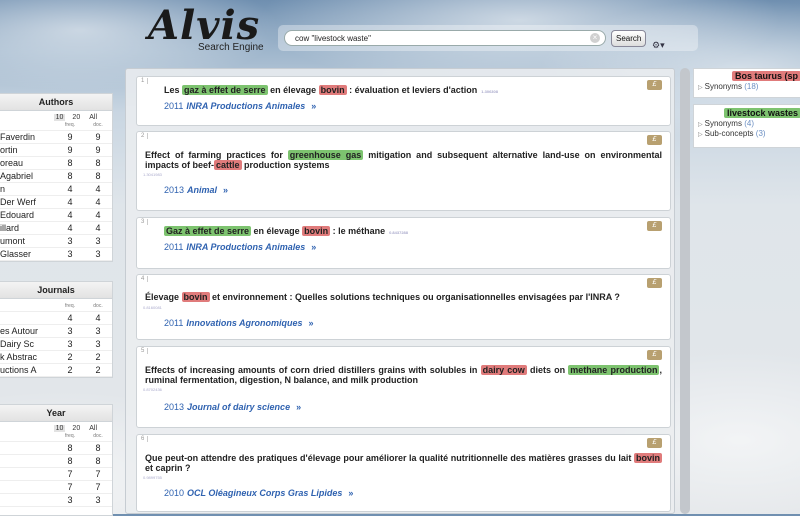 This screenshot has width=800, height=516. Describe the element at coordinates (12, 163) in the screenshot. I see `facet-row-label: oreau` at that location.